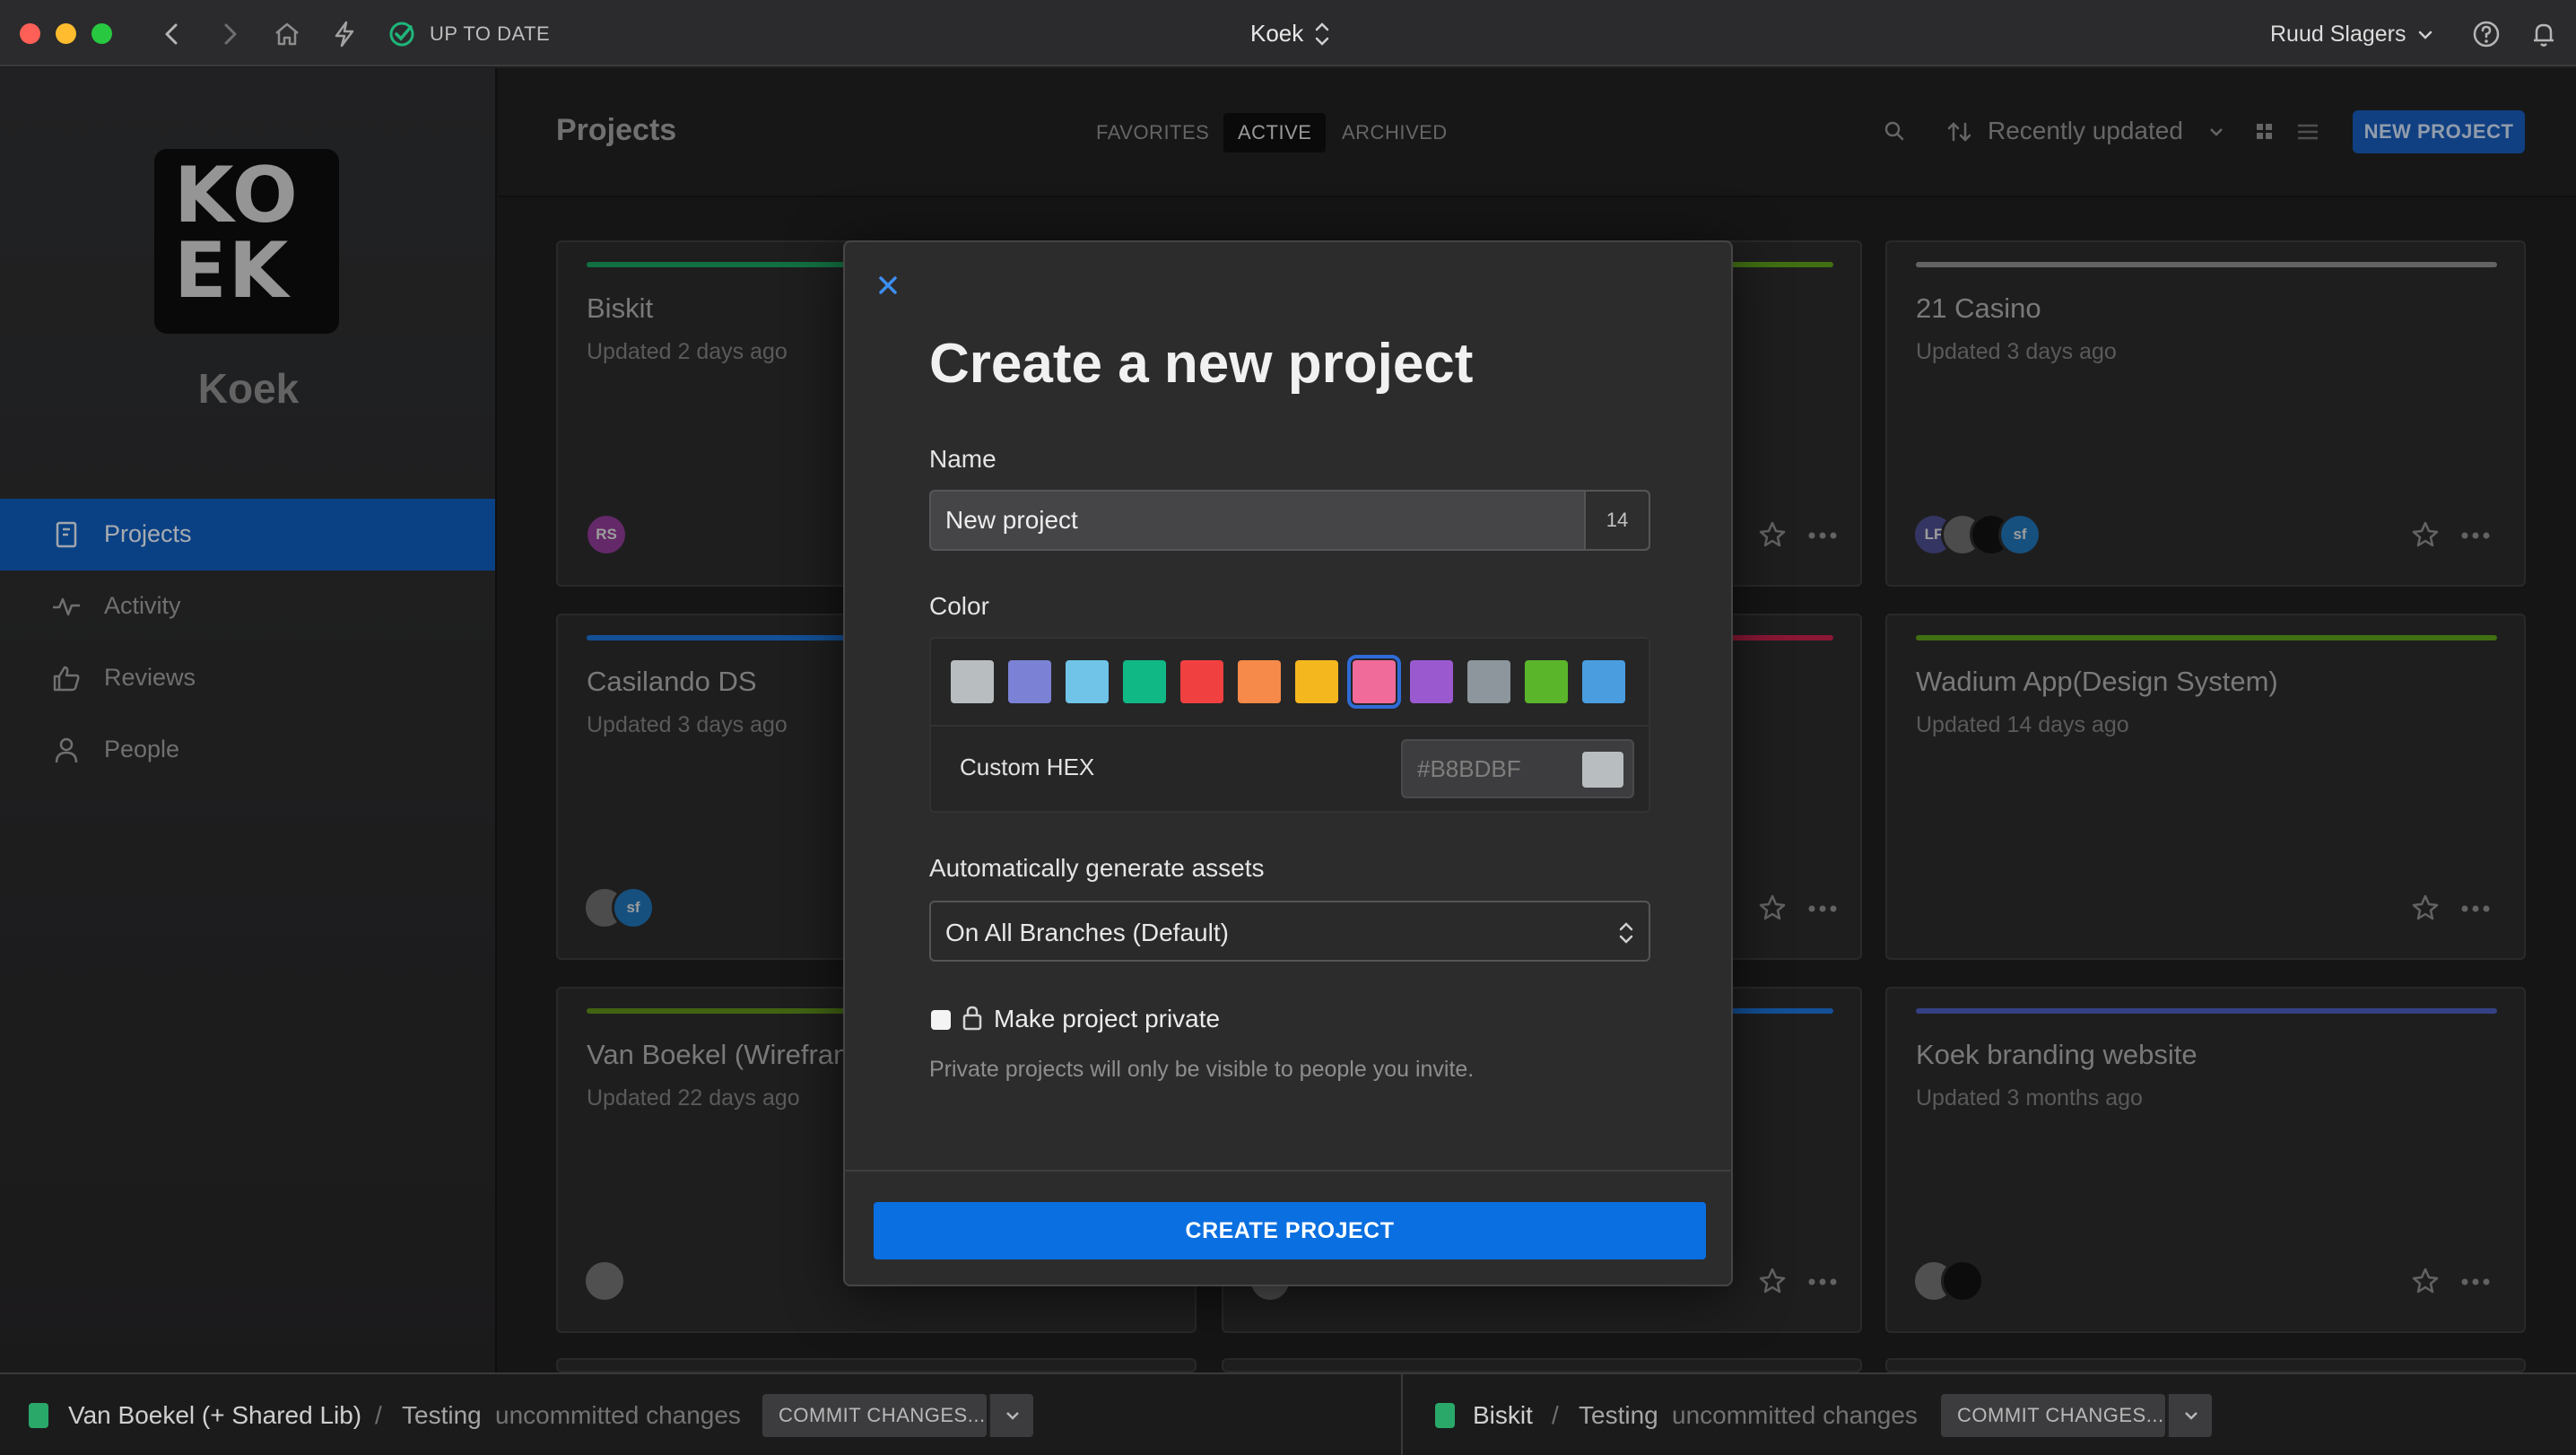  What do you see at coordinates (101, 33) in the screenshot?
I see `window-maximize-button` at bounding box center [101, 33].